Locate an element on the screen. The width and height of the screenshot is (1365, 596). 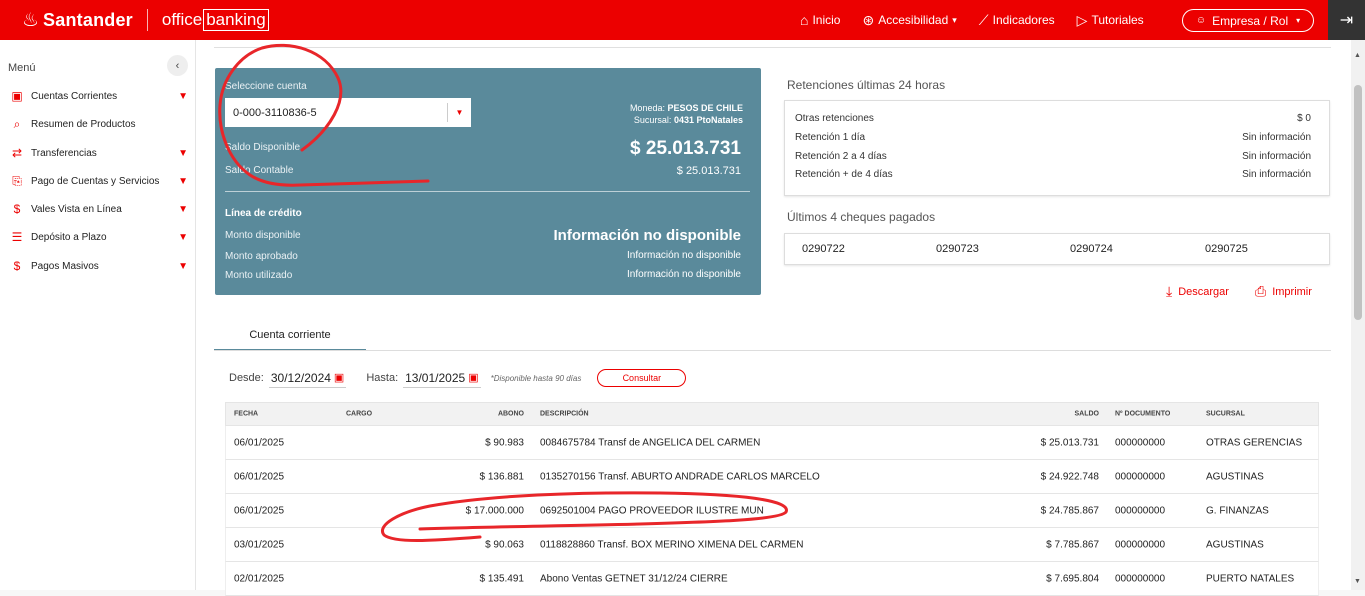
header-saldo: SALDO is located at coordinates (1087, 414).